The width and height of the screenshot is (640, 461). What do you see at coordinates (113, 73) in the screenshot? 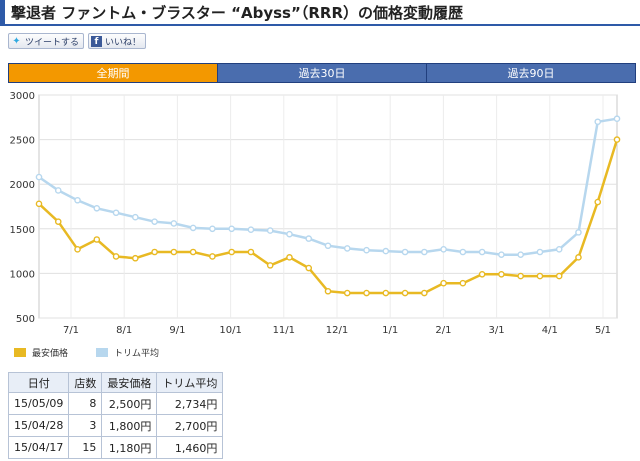
I see `tab-all-period: 全期間` at bounding box center [113, 73].